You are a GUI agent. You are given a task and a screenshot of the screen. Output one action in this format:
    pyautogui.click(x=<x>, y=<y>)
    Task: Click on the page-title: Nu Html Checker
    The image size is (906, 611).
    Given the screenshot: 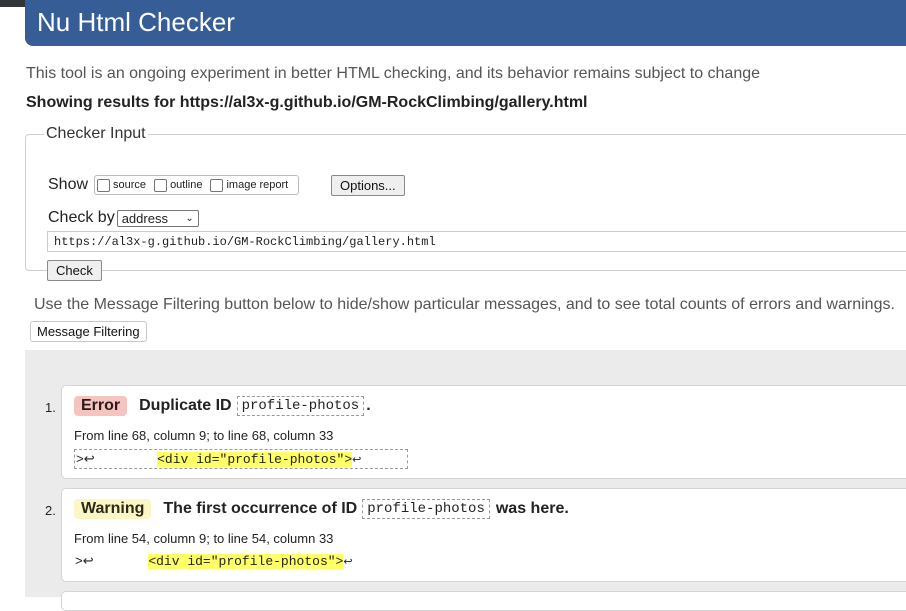 What is the action you would take?
    pyautogui.click(x=136, y=22)
    